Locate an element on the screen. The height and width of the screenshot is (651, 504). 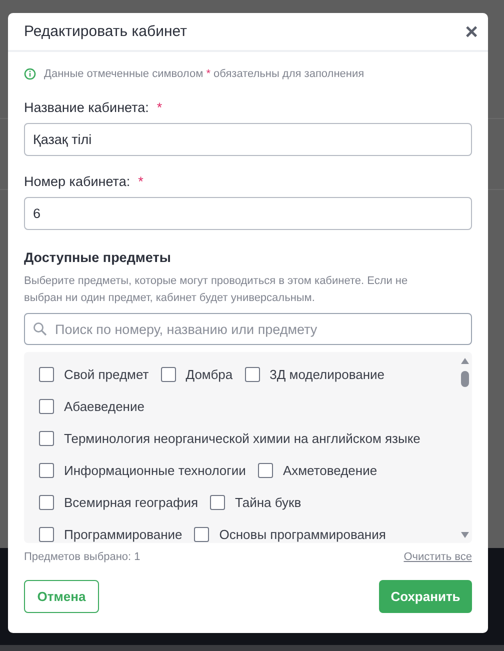
field-label: Номер кабинета: is located at coordinates (77, 181).